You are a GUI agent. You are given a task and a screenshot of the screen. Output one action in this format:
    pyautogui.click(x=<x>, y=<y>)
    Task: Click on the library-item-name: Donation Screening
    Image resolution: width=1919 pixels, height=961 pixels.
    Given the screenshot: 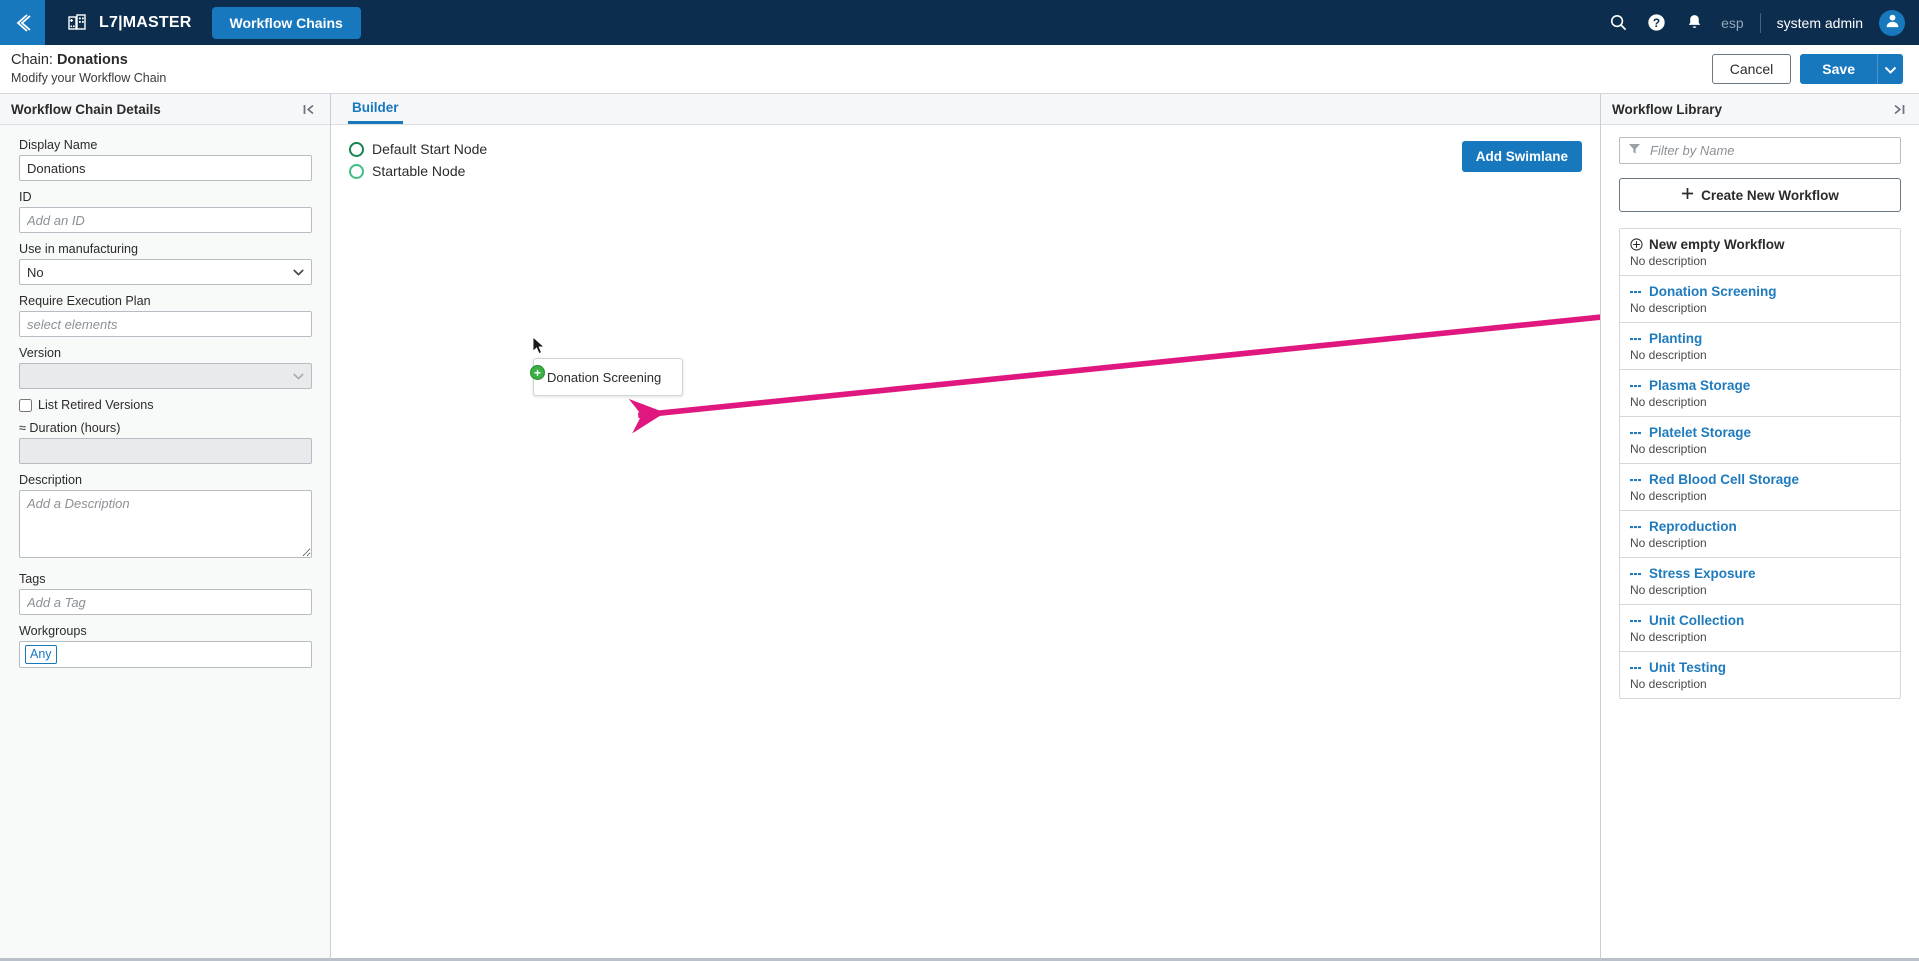 What is the action you would take?
    pyautogui.click(x=1713, y=291)
    